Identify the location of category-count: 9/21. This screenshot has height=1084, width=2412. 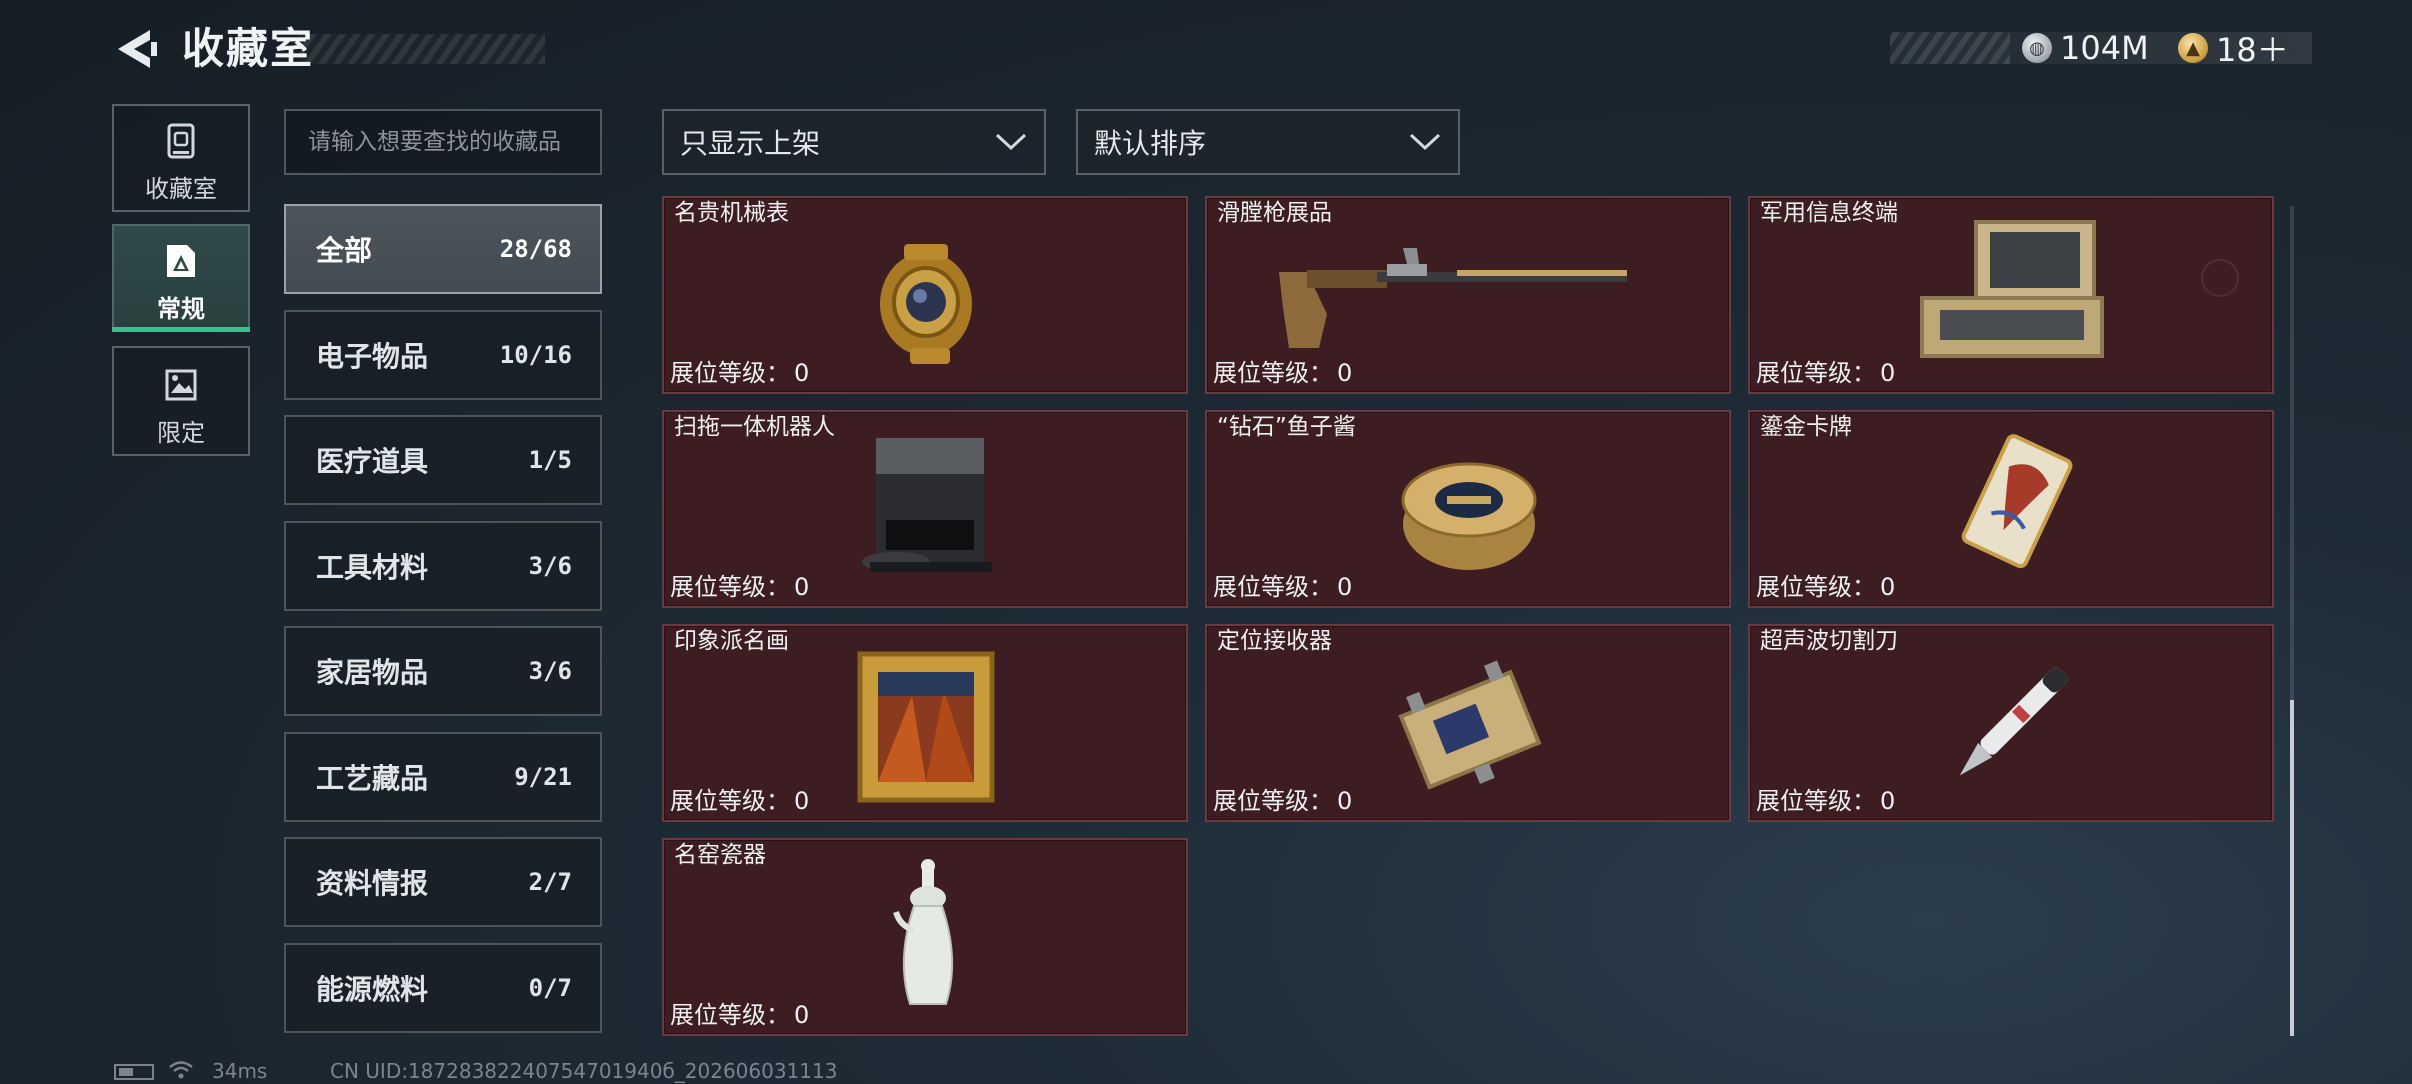
(543, 777).